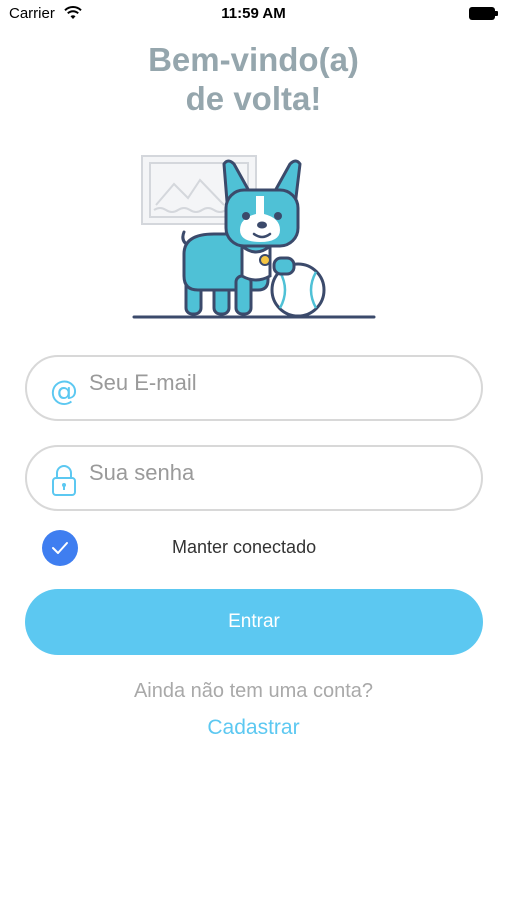 This screenshot has height=900, width=507. I want to click on title-line-2: de volta!, so click(253, 98).